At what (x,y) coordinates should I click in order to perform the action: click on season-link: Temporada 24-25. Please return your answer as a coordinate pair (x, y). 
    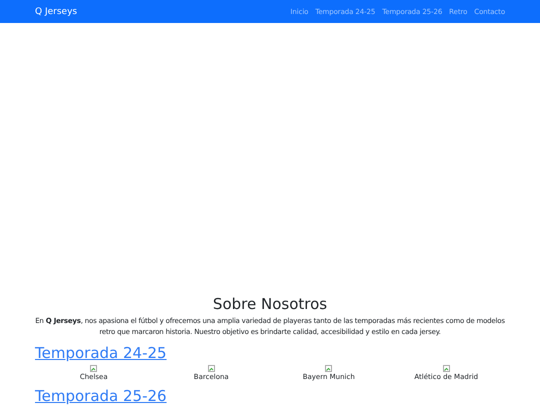
    Looking at the image, I should click on (101, 353).